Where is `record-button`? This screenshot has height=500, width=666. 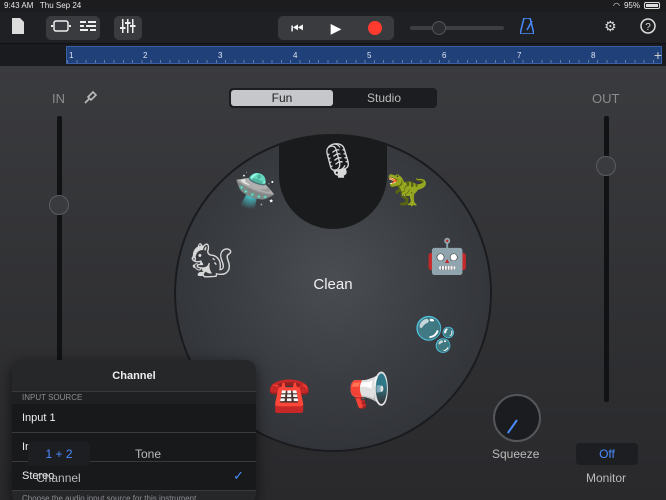
record-button is located at coordinates (374, 28).